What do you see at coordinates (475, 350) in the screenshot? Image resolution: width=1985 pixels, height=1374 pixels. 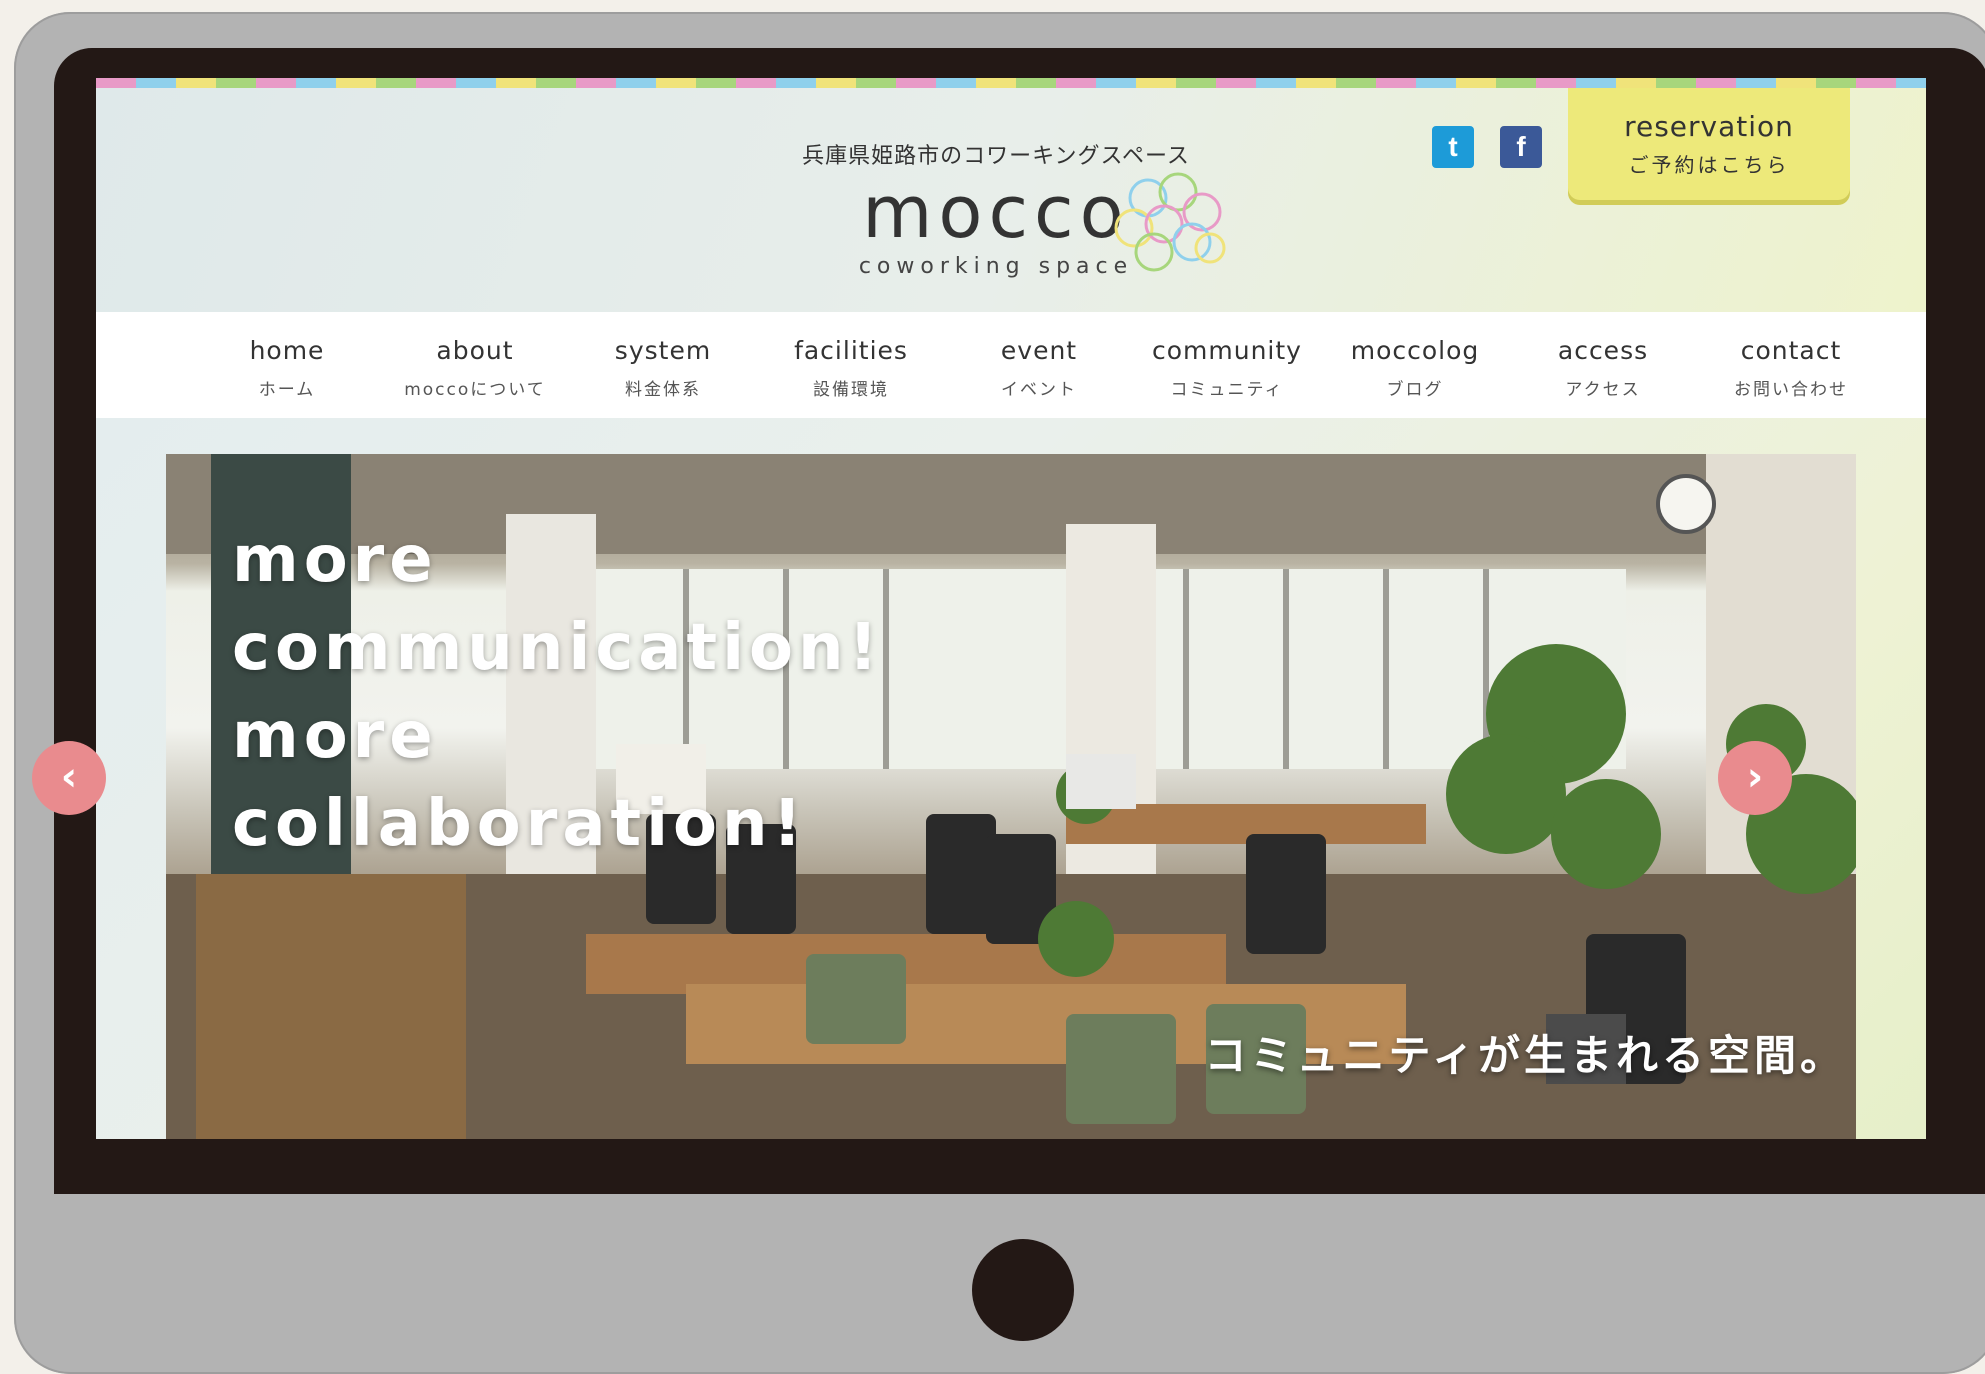 I see `nav-label: about` at bounding box center [475, 350].